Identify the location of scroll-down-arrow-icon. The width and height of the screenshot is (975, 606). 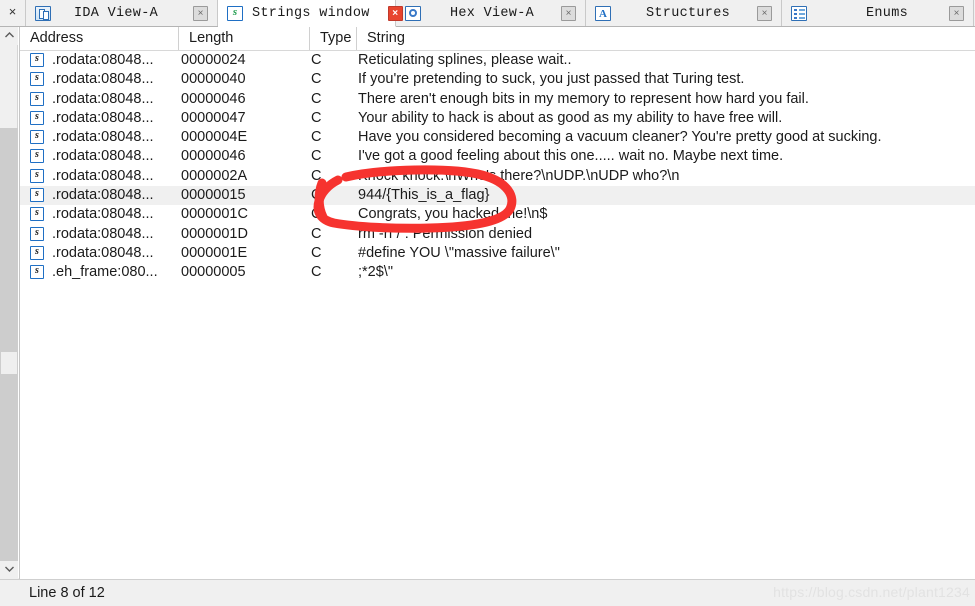
(9, 570).